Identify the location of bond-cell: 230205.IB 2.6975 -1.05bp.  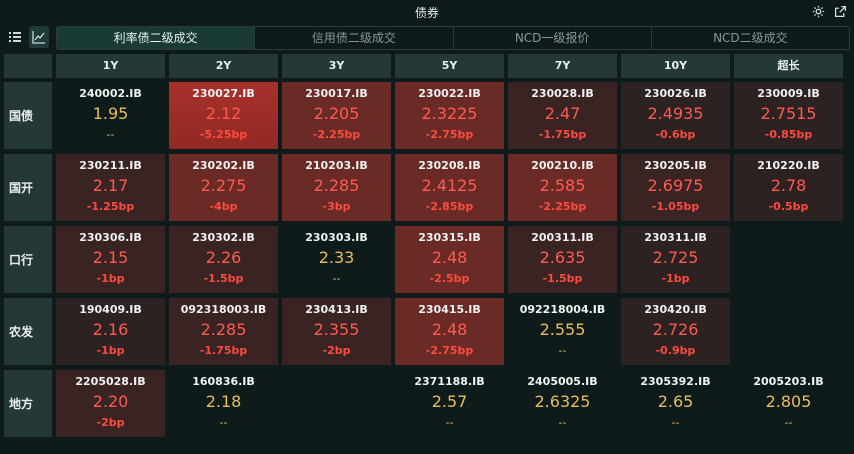
(675, 187).